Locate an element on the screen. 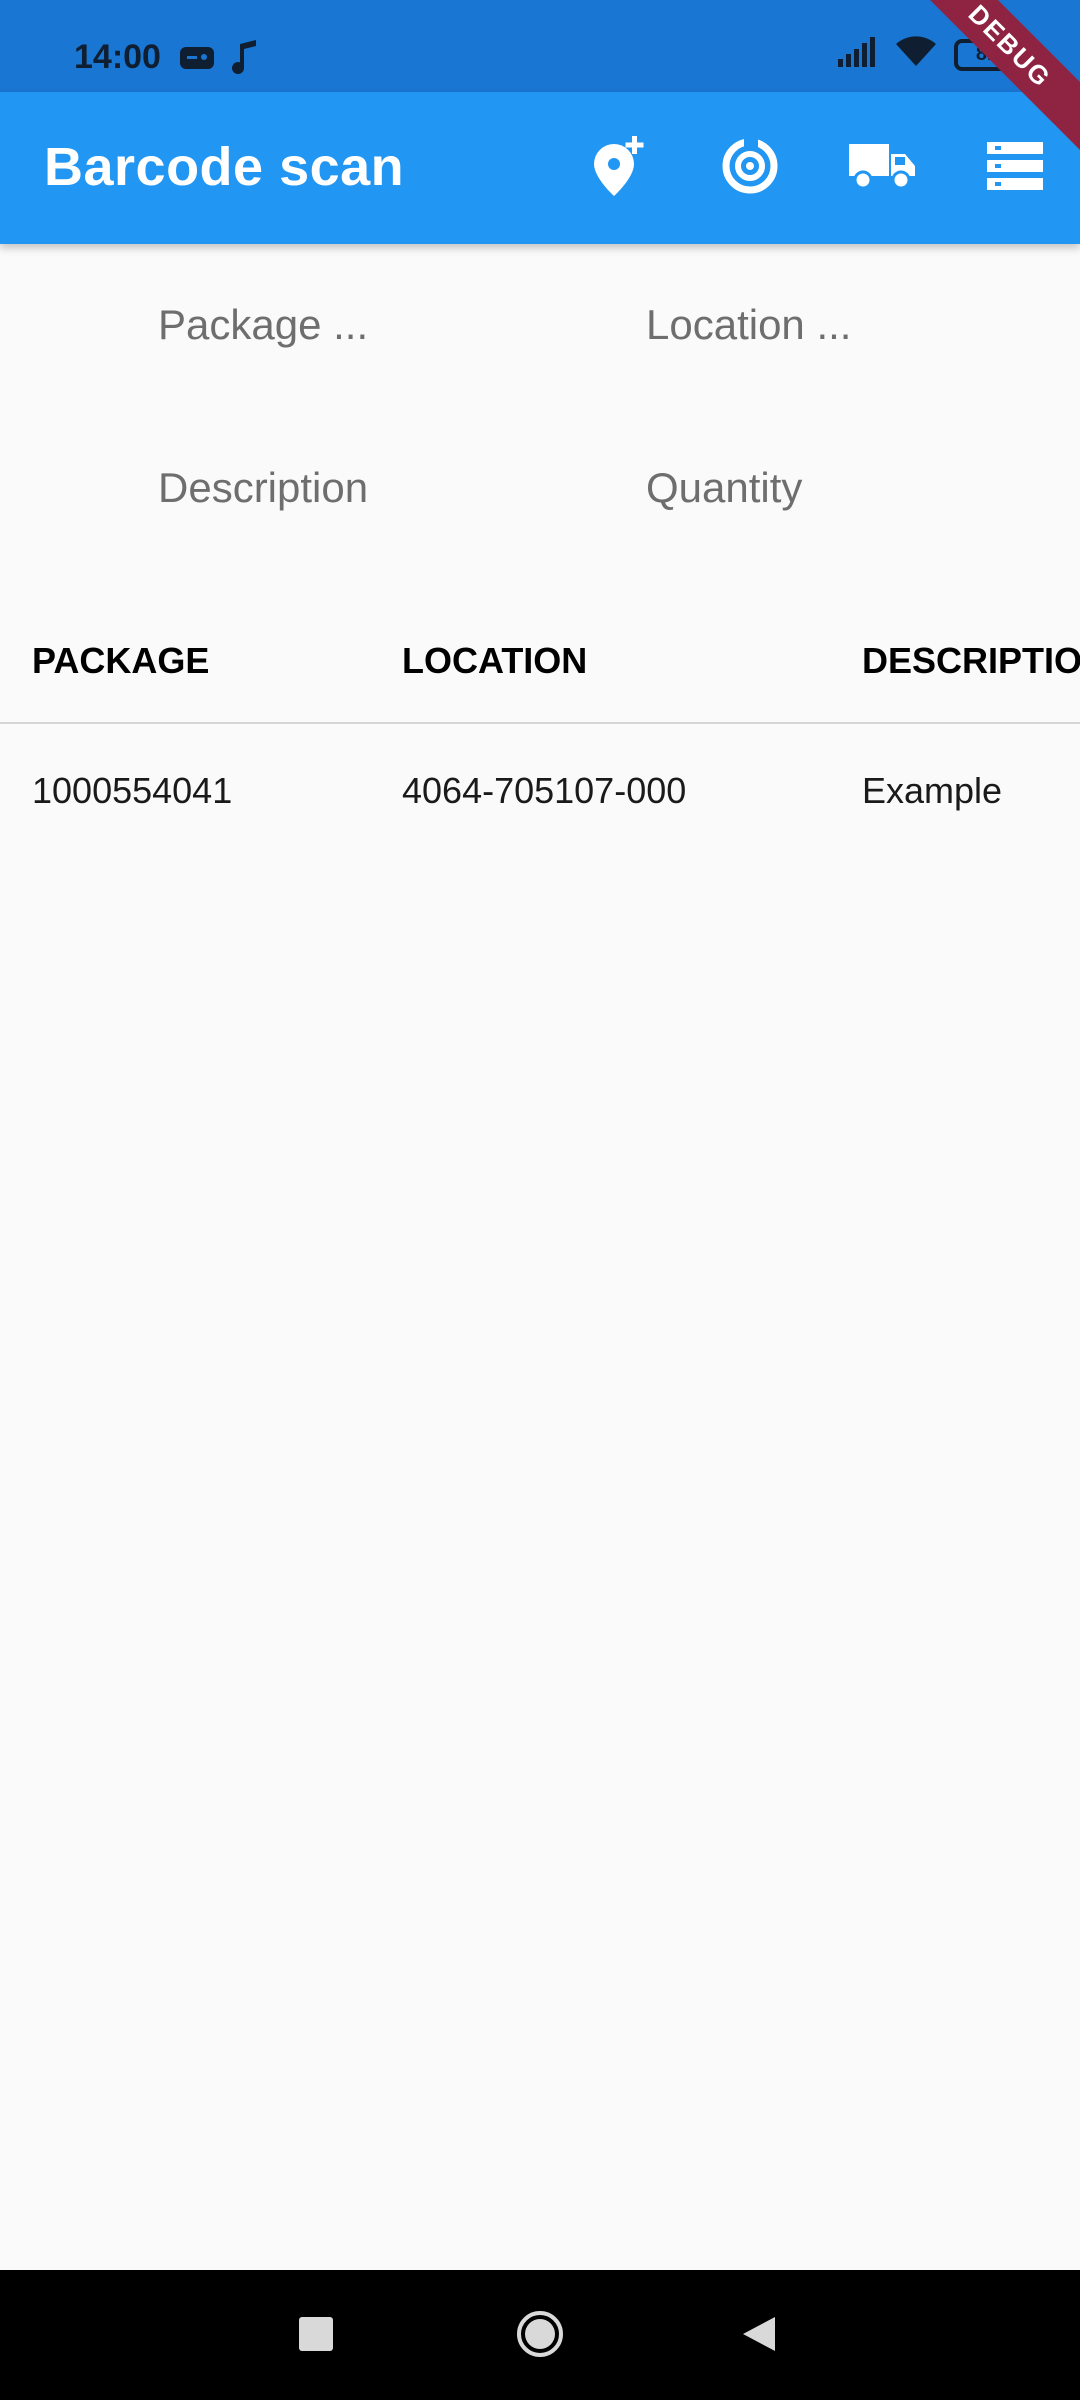 This screenshot has height=2400, width=1080. table-row: 1000554041 4064-705107-000 Example is located at coordinates (540, 791).